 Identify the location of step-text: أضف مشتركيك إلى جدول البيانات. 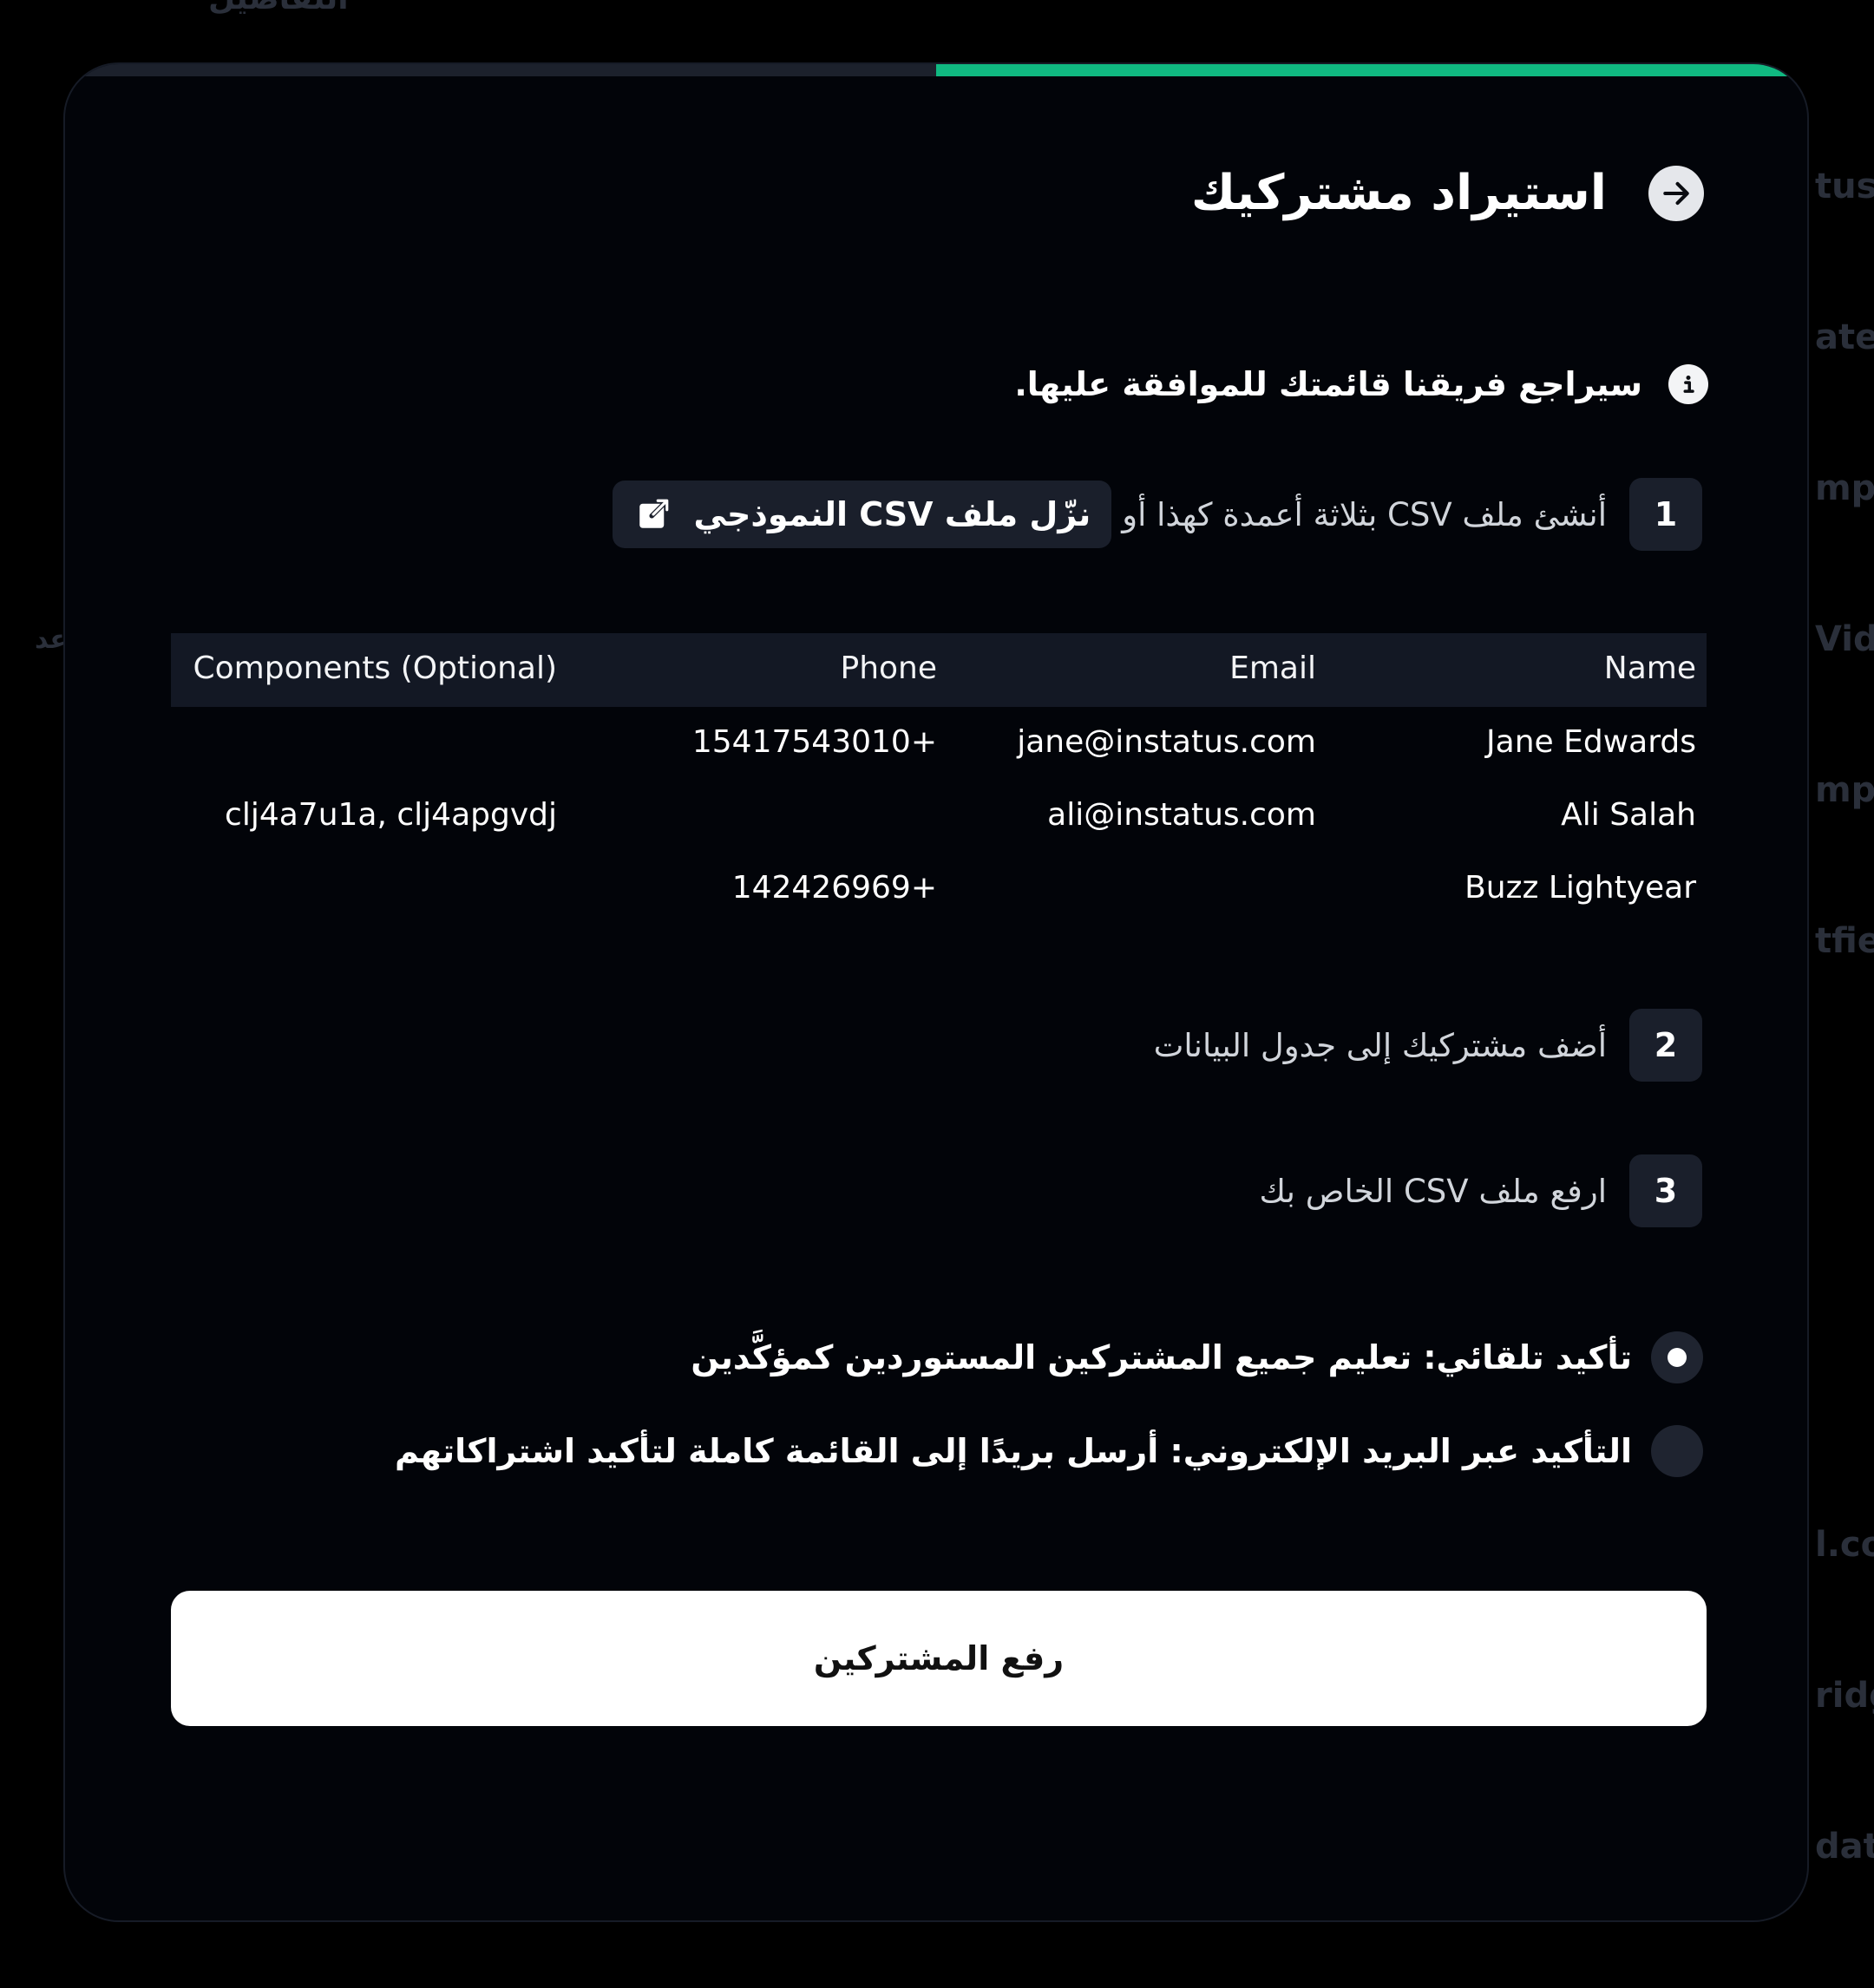
(1380, 1045).